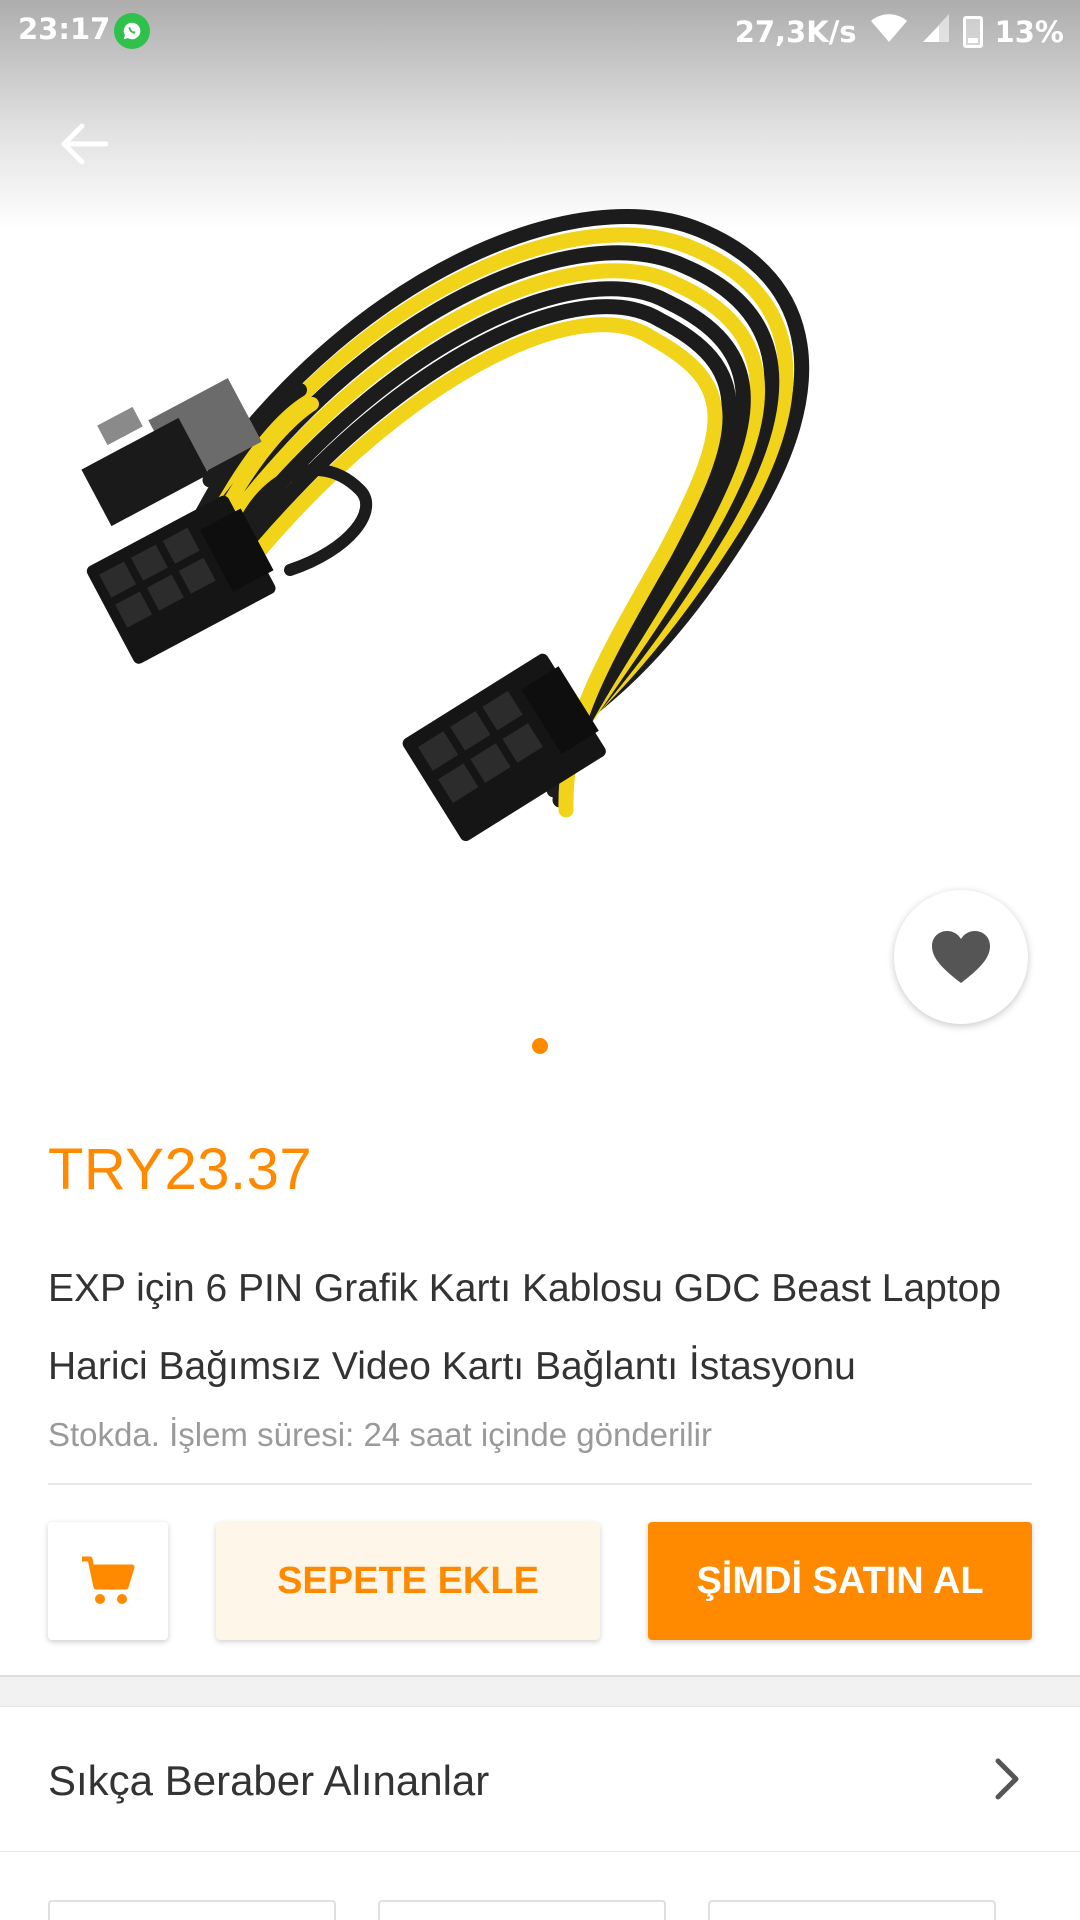  What do you see at coordinates (540, 31) in the screenshot?
I see `status-bar: 23:17 27,3K/s 13%` at bounding box center [540, 31].